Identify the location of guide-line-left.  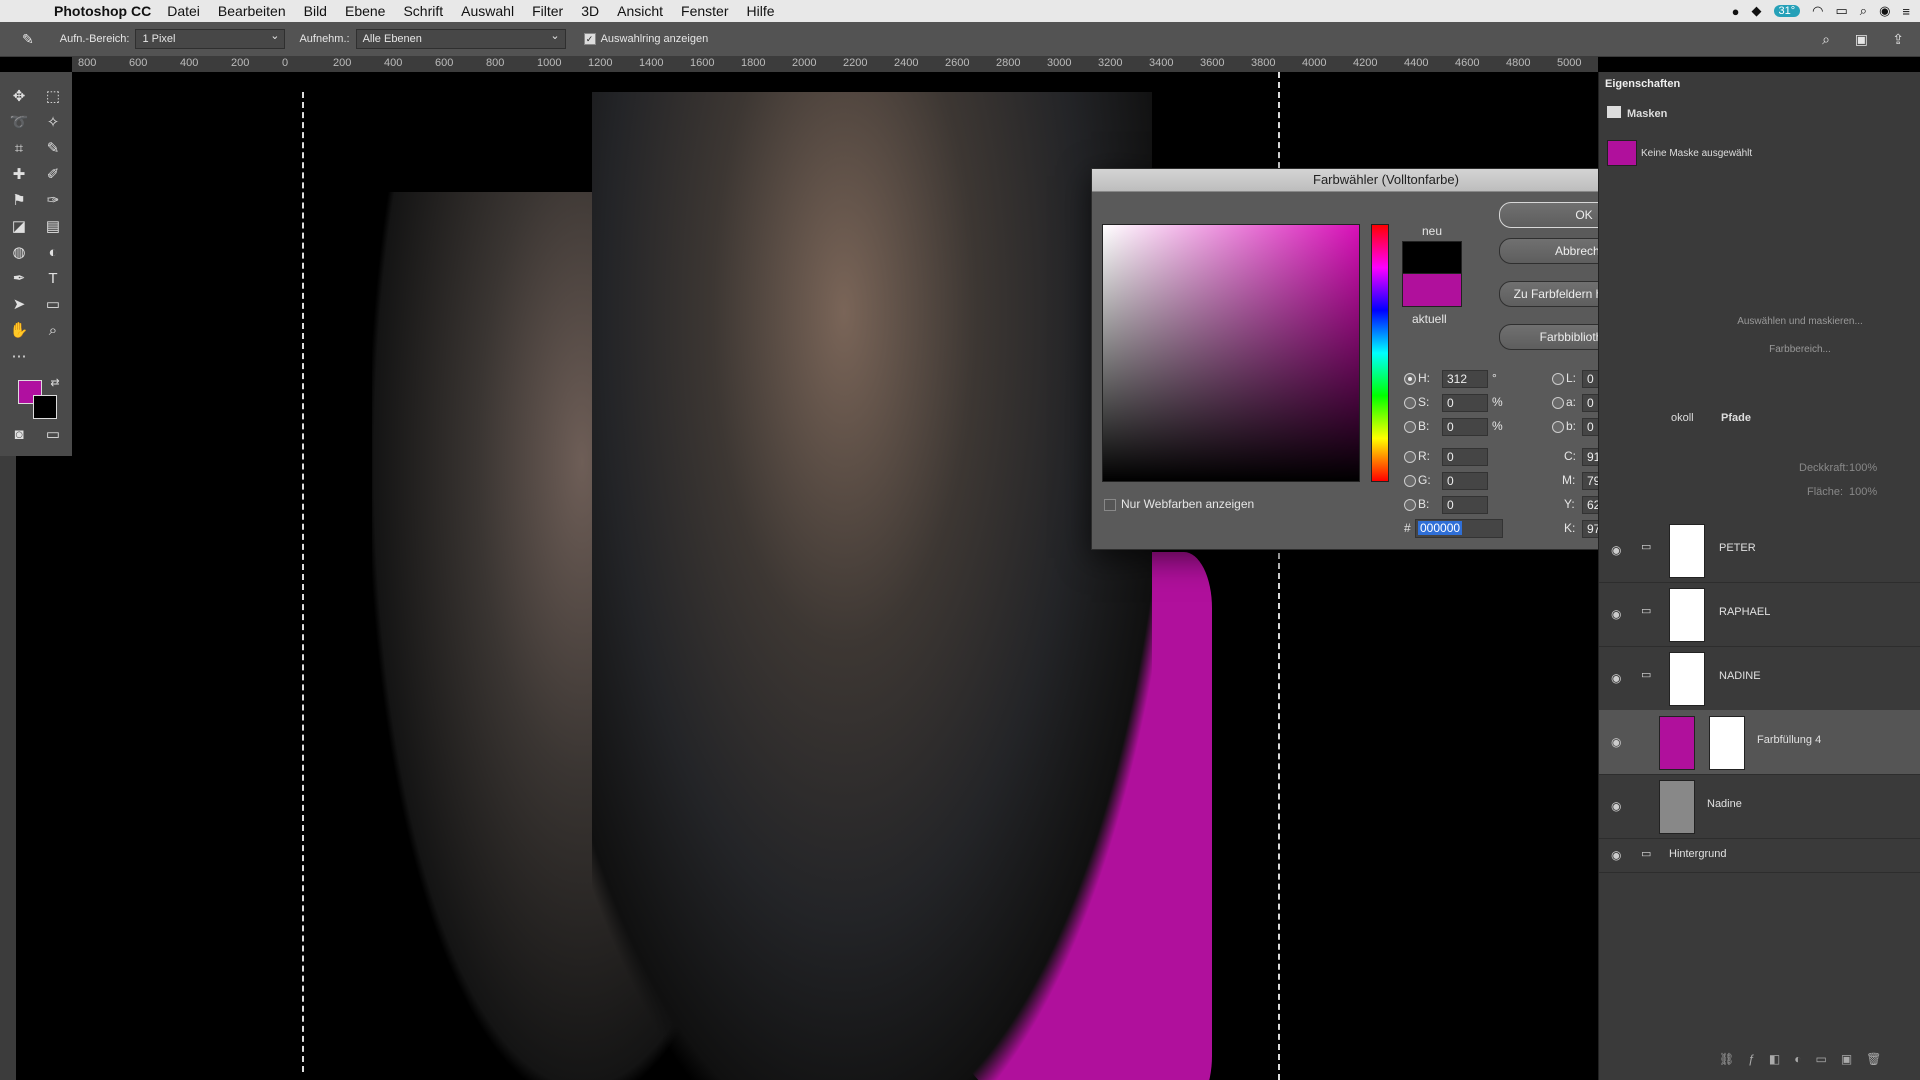
(303, 582).